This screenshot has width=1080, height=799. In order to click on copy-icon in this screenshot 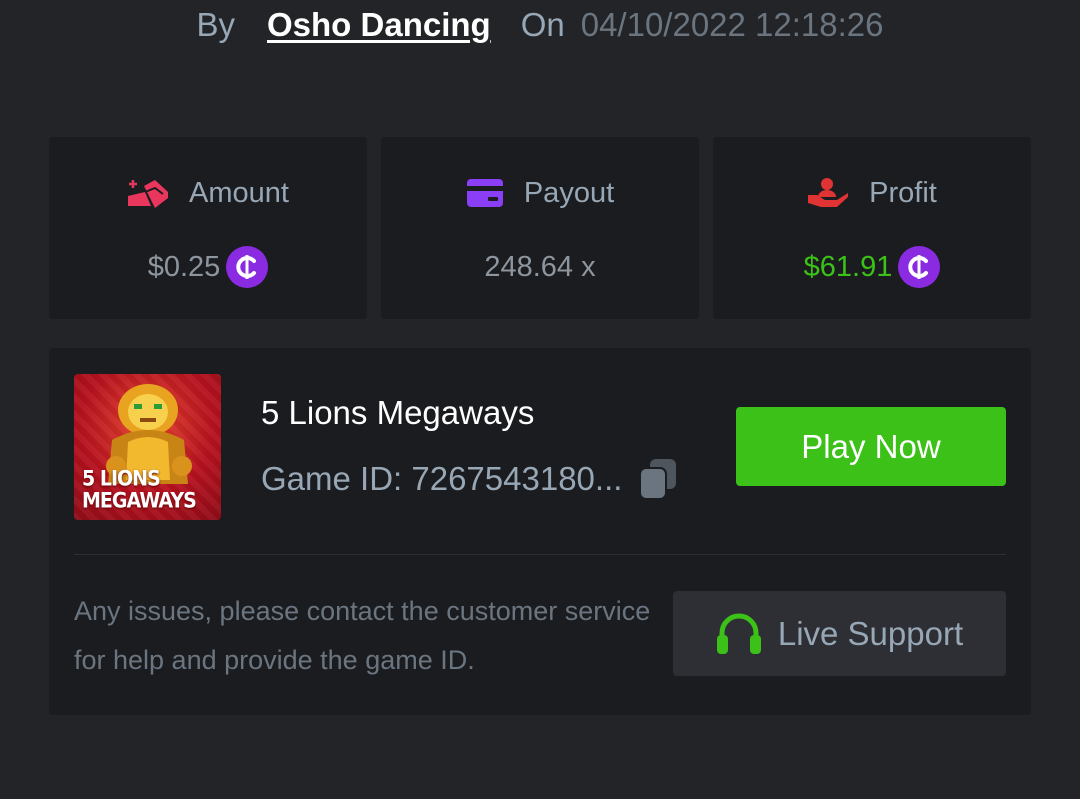, I will do `click(658, 479)`.